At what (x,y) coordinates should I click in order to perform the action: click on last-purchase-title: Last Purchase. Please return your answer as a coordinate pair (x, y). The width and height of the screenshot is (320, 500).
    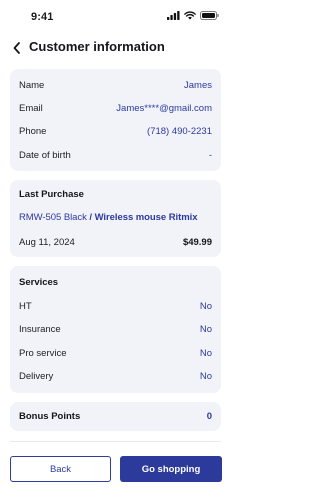
    Looking at the image, I should click on (51, 194).